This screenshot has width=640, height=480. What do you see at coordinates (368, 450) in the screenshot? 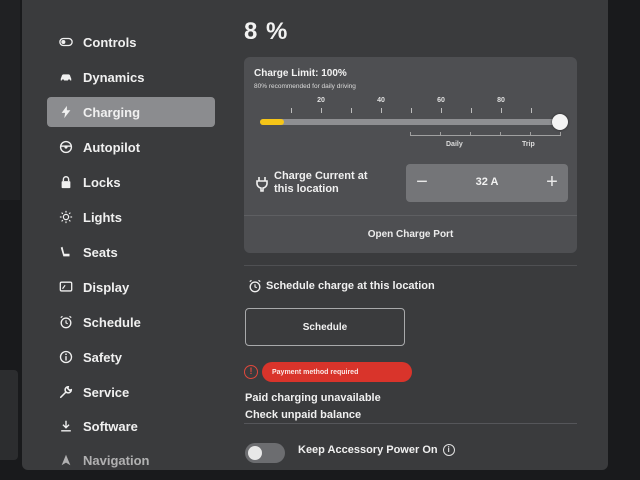
I see `accessory-power-label: Keep Accessory Power On` at bounding box center [368, 450].